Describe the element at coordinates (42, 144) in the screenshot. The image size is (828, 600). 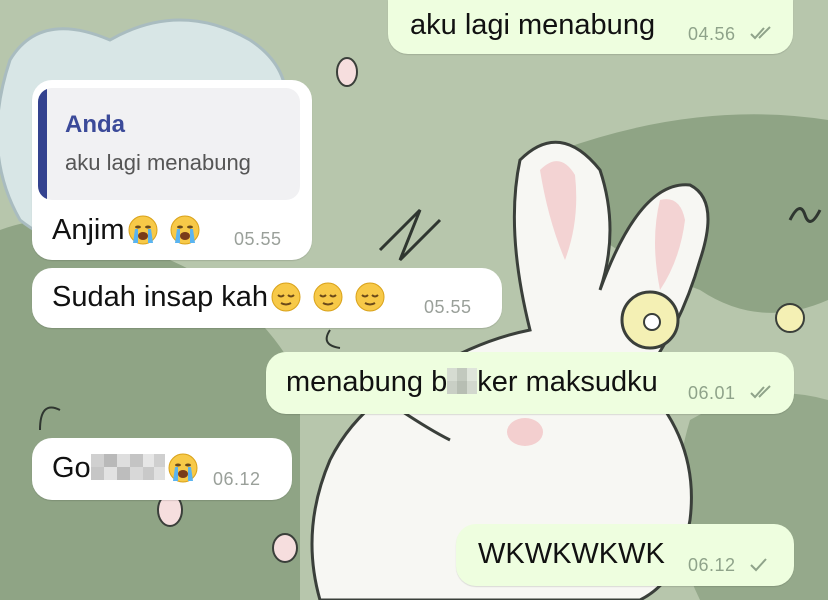
I see `reply-accent-bar` at that location.